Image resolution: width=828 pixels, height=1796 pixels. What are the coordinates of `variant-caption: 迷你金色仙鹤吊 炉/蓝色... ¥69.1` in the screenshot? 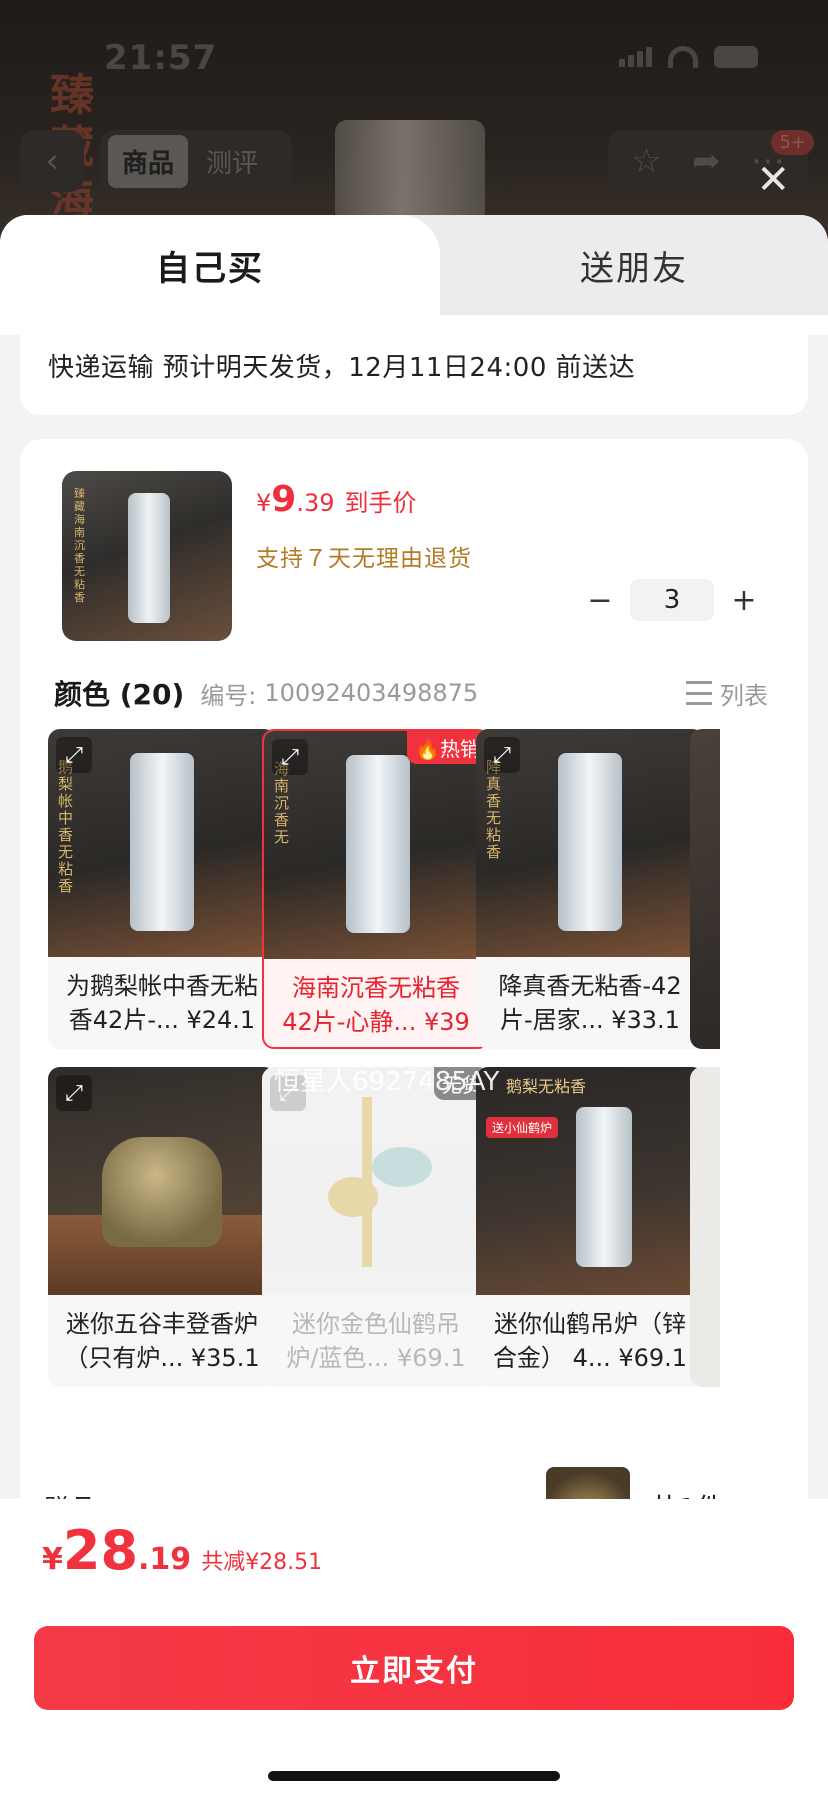 It's located at (376, 1341).